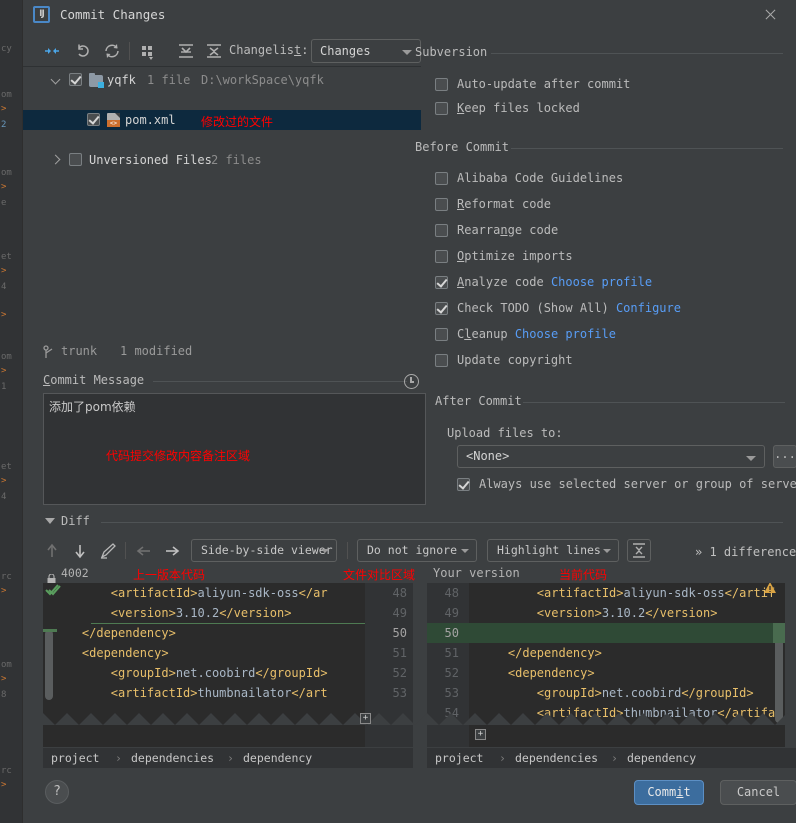  What do you see at coordinates (169, 575) in the screenshot?
I see `annotation-previous-version: 上一版本代码` at bounding box center [169, 575].